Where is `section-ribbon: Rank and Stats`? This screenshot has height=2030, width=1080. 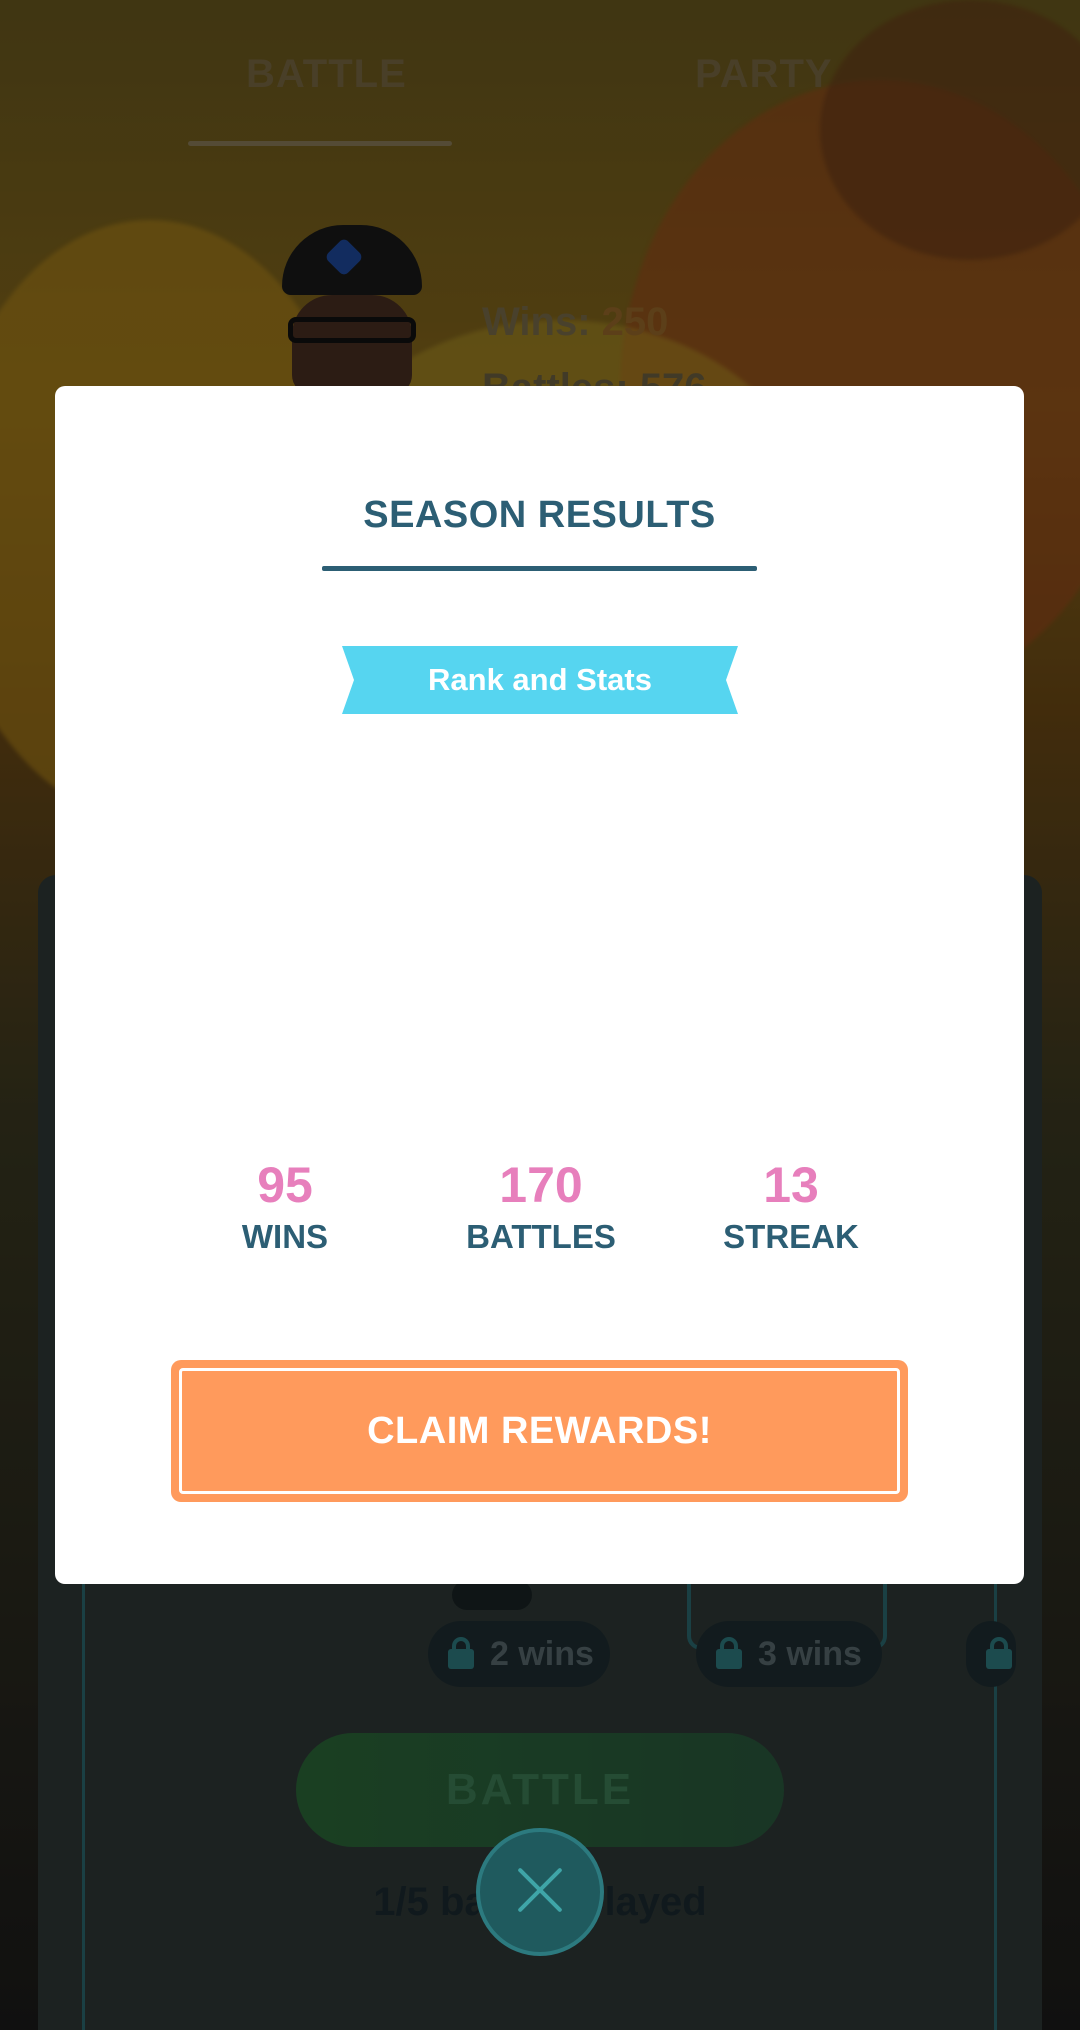 section-ribbon: Rank and Stats is located at coordinates (540, 680).